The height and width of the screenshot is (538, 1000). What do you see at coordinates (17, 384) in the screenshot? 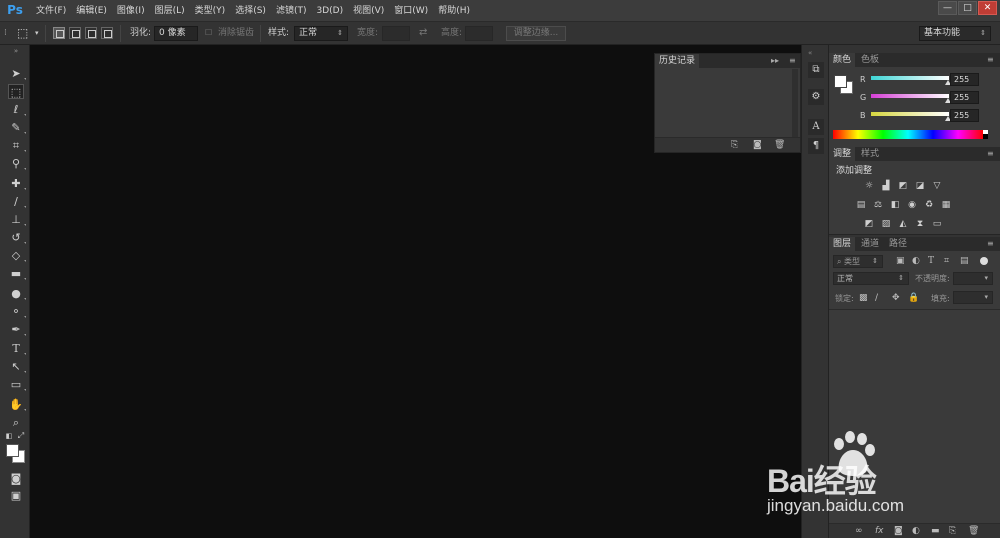
I see `shape-tool-icon: ▭` at bounding box center [17, 384].